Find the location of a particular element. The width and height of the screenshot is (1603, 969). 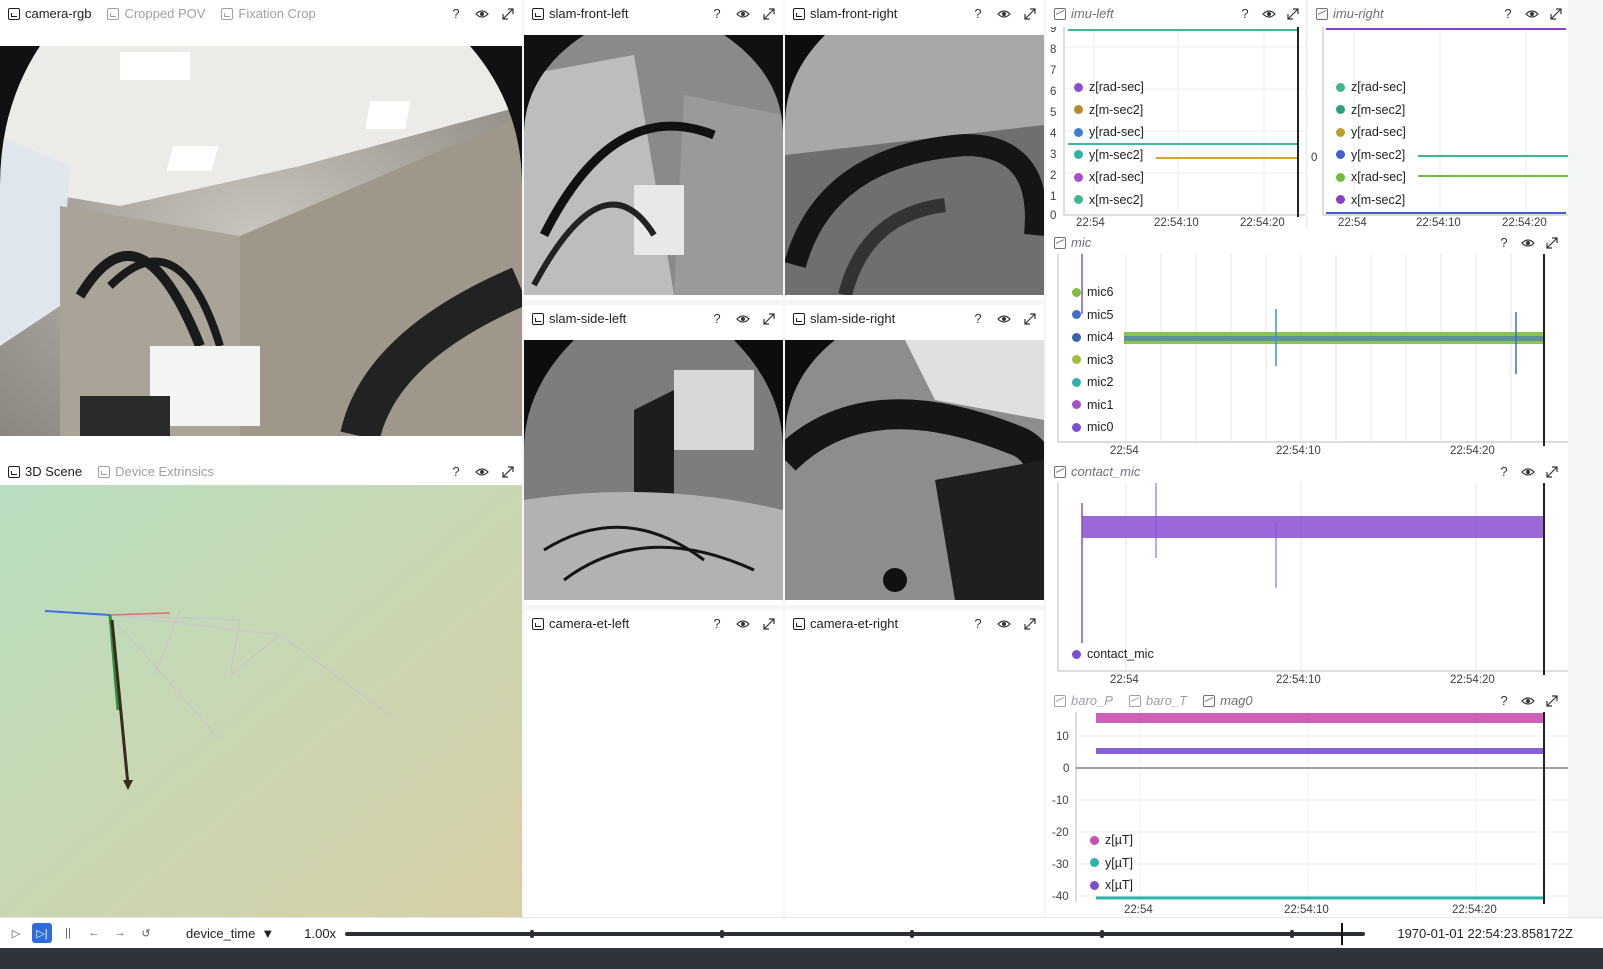

contact-mic-plot: 22:54 22:54:10 22:54:20 contact_mic is located at coordinates (1307, 585).